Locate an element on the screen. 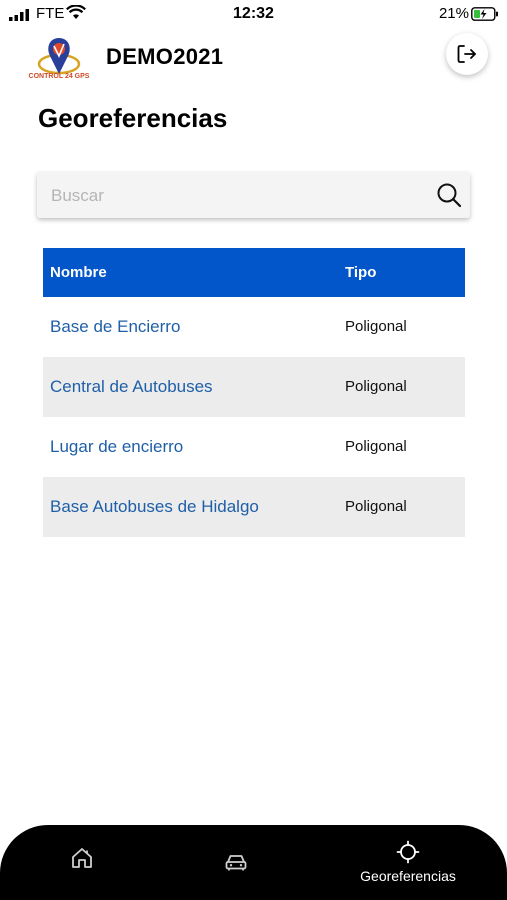 This screenshot has height=900, width=507. car-icon is located at coordinates (236, 863).